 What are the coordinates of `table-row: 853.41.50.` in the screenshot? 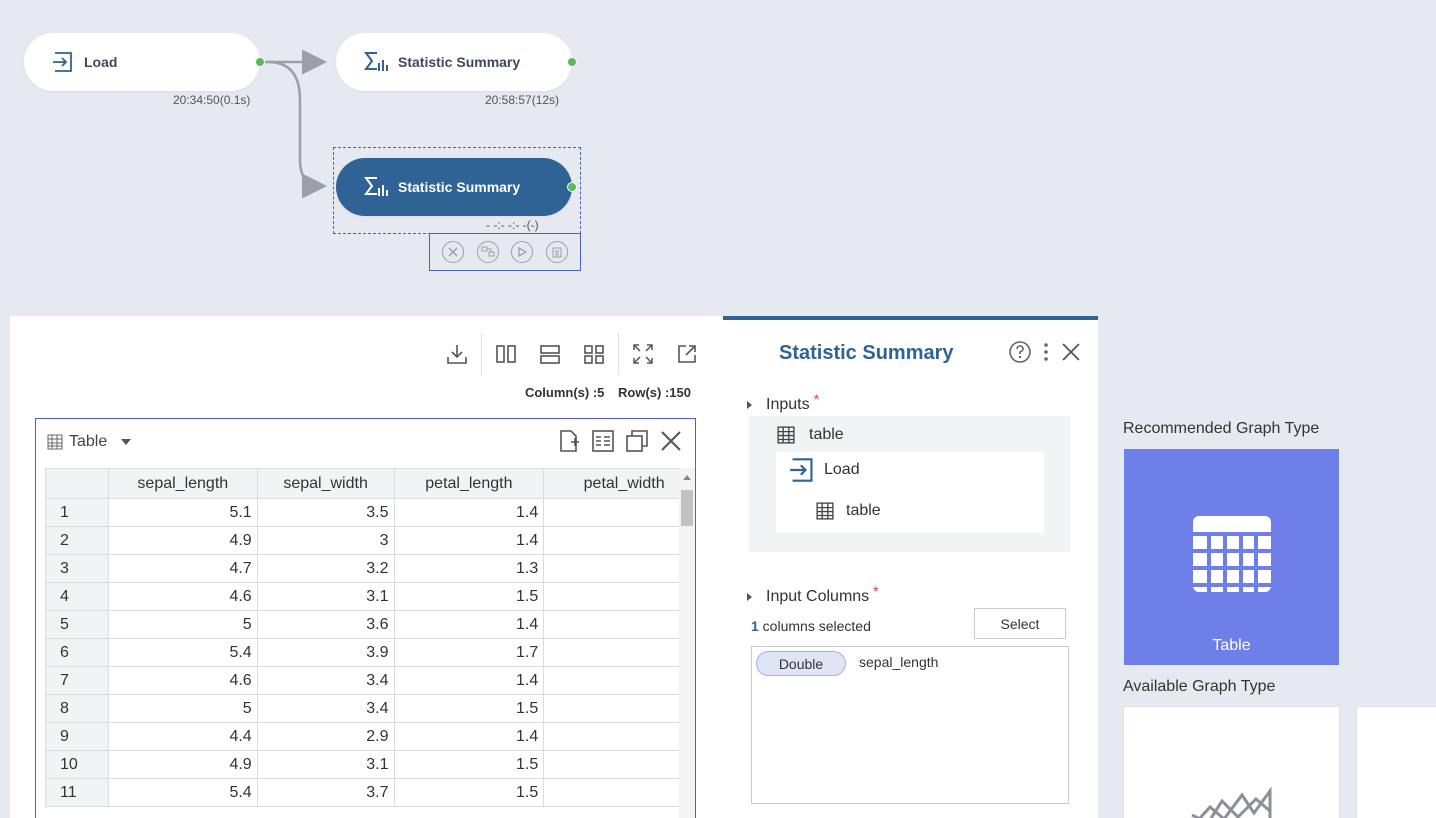 It's located at (362, 708).